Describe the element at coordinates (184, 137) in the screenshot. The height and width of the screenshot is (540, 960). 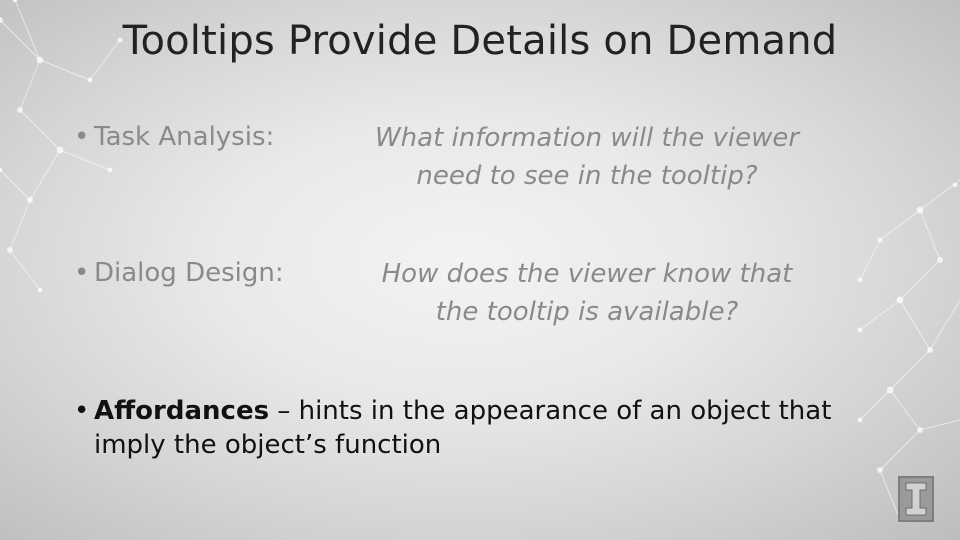
I see `bullet-label-task-analysis: Task Analysis:` at that location.